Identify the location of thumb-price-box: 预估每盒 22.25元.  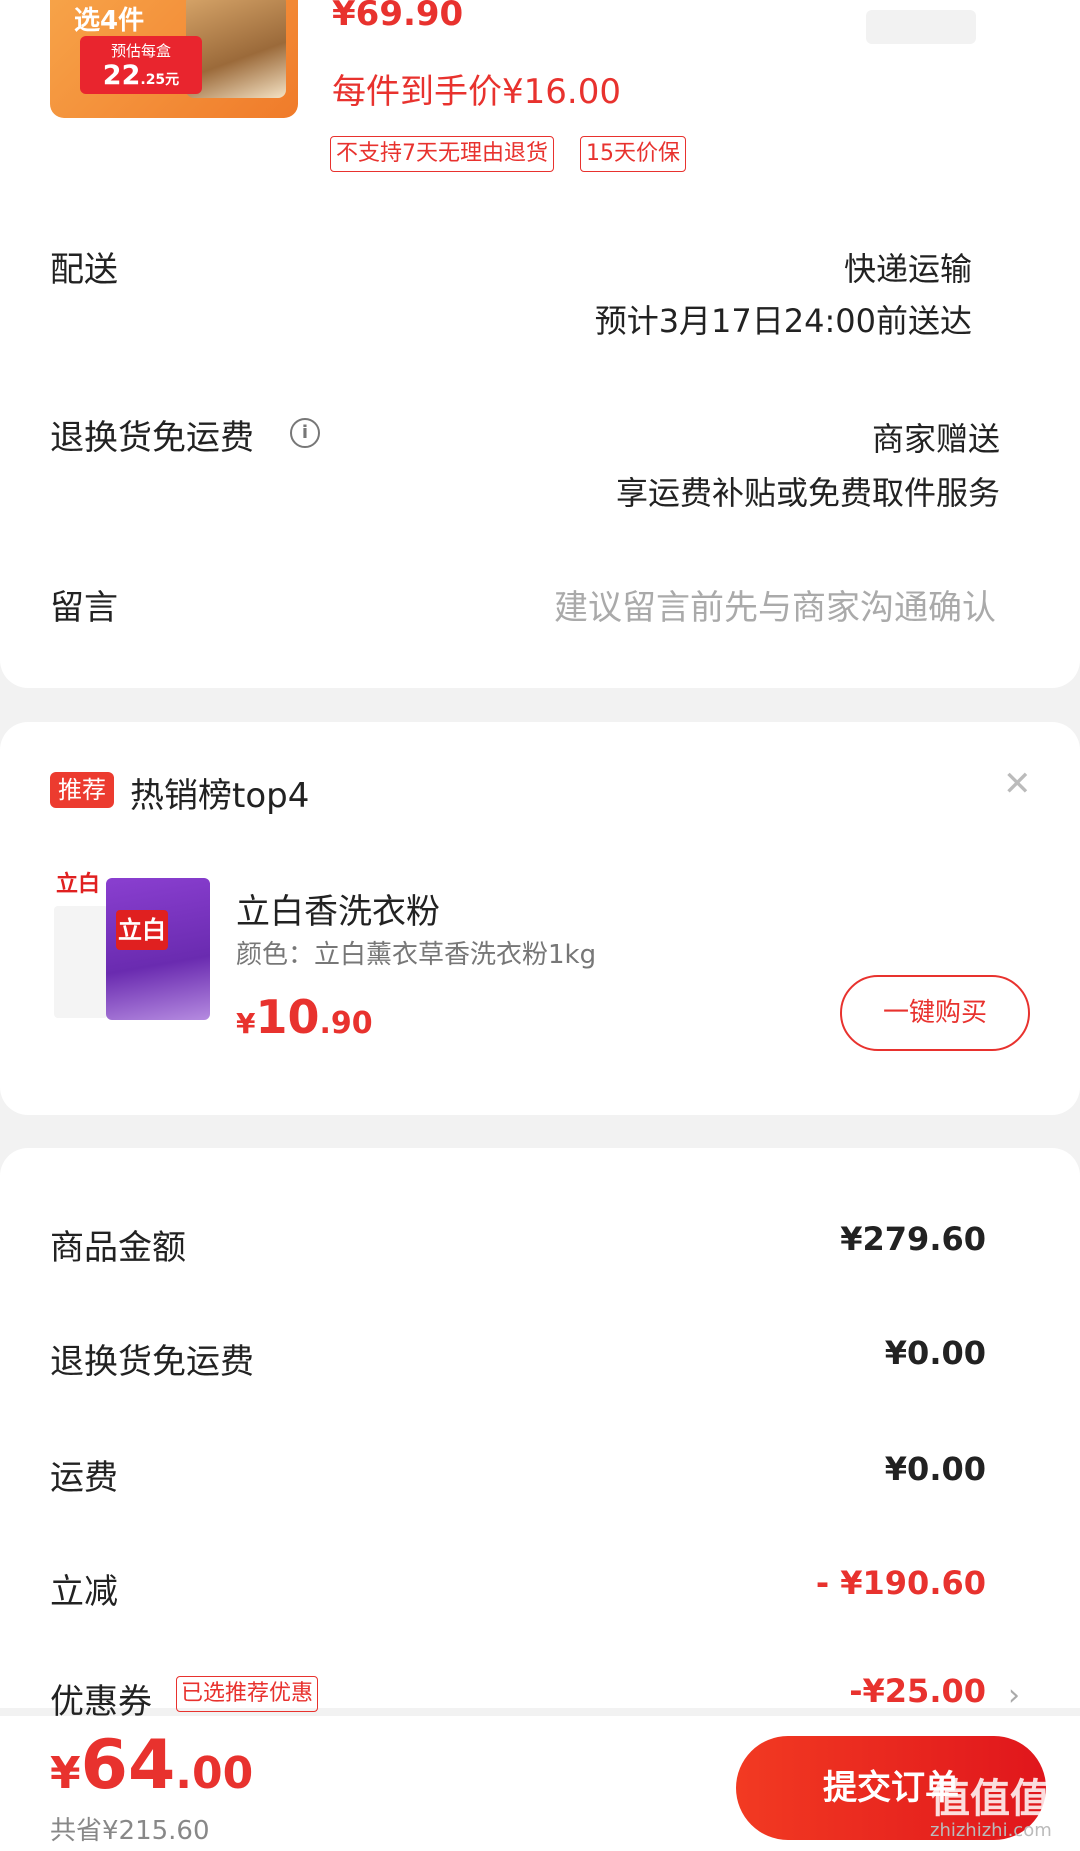
(141, 65).